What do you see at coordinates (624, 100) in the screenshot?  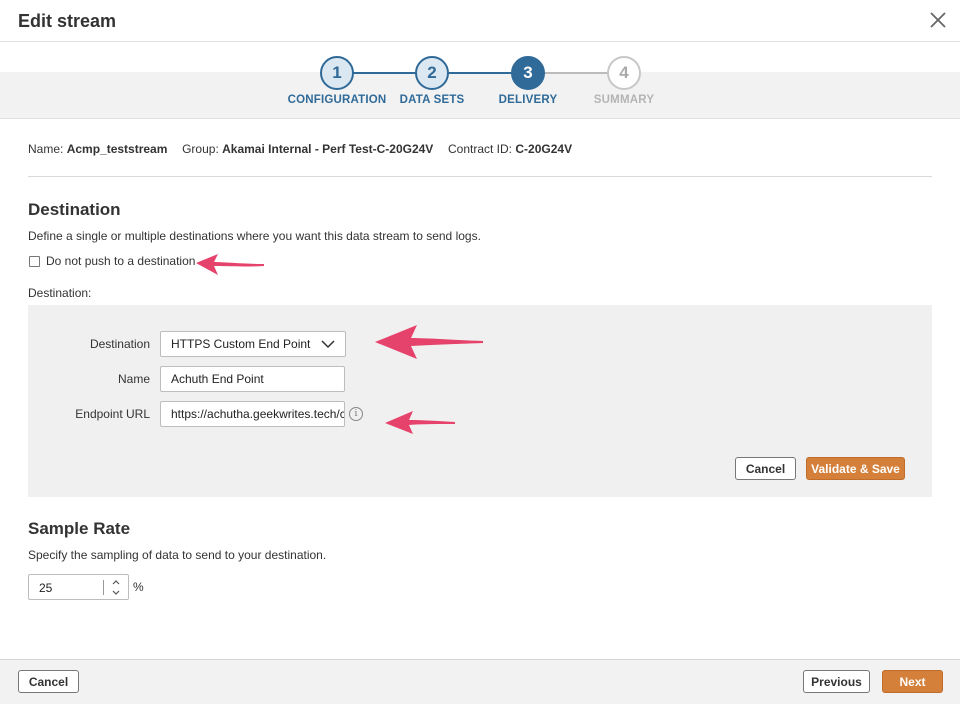 I see `step-4-label: SUMMARY` at bounding box center [624, 100].